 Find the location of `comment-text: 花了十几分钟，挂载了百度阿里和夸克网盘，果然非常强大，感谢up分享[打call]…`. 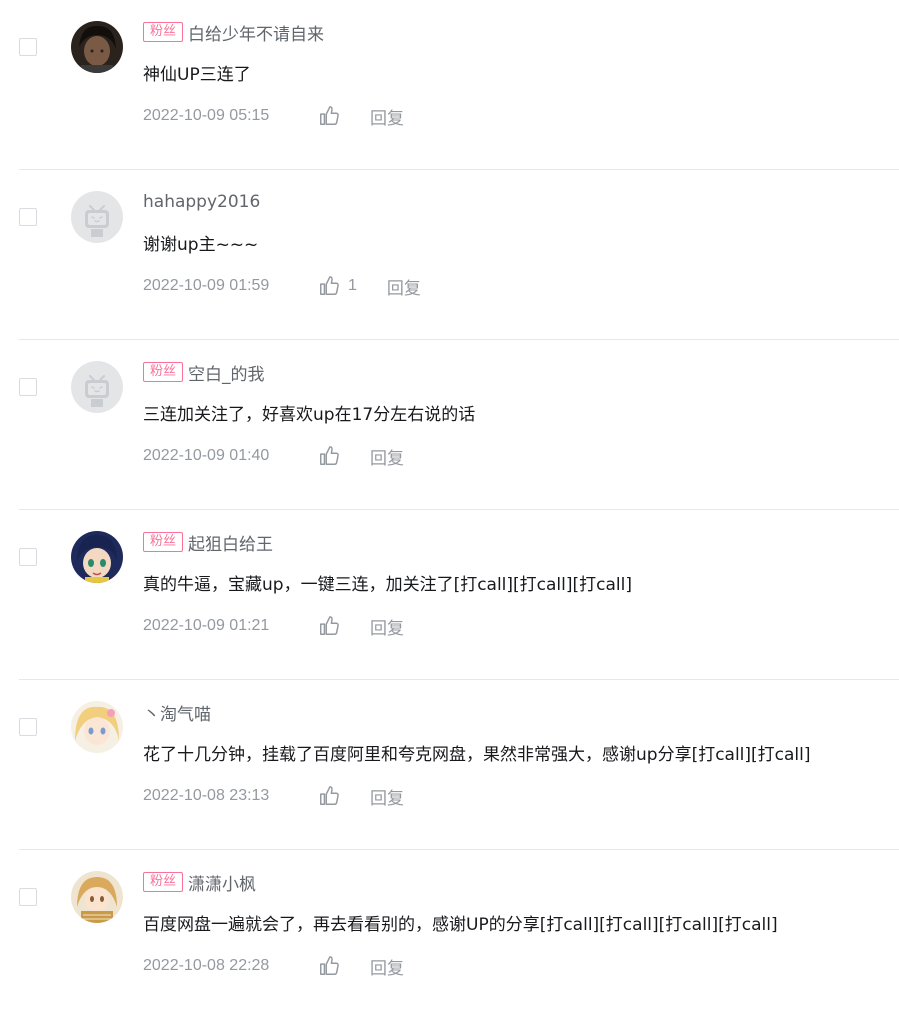

comment-text: 花了十几分钟，挂载了百度阿里和夸克网盘，果然非常强大，感谢up分享[打call]… is located at coordinates (477, 755).